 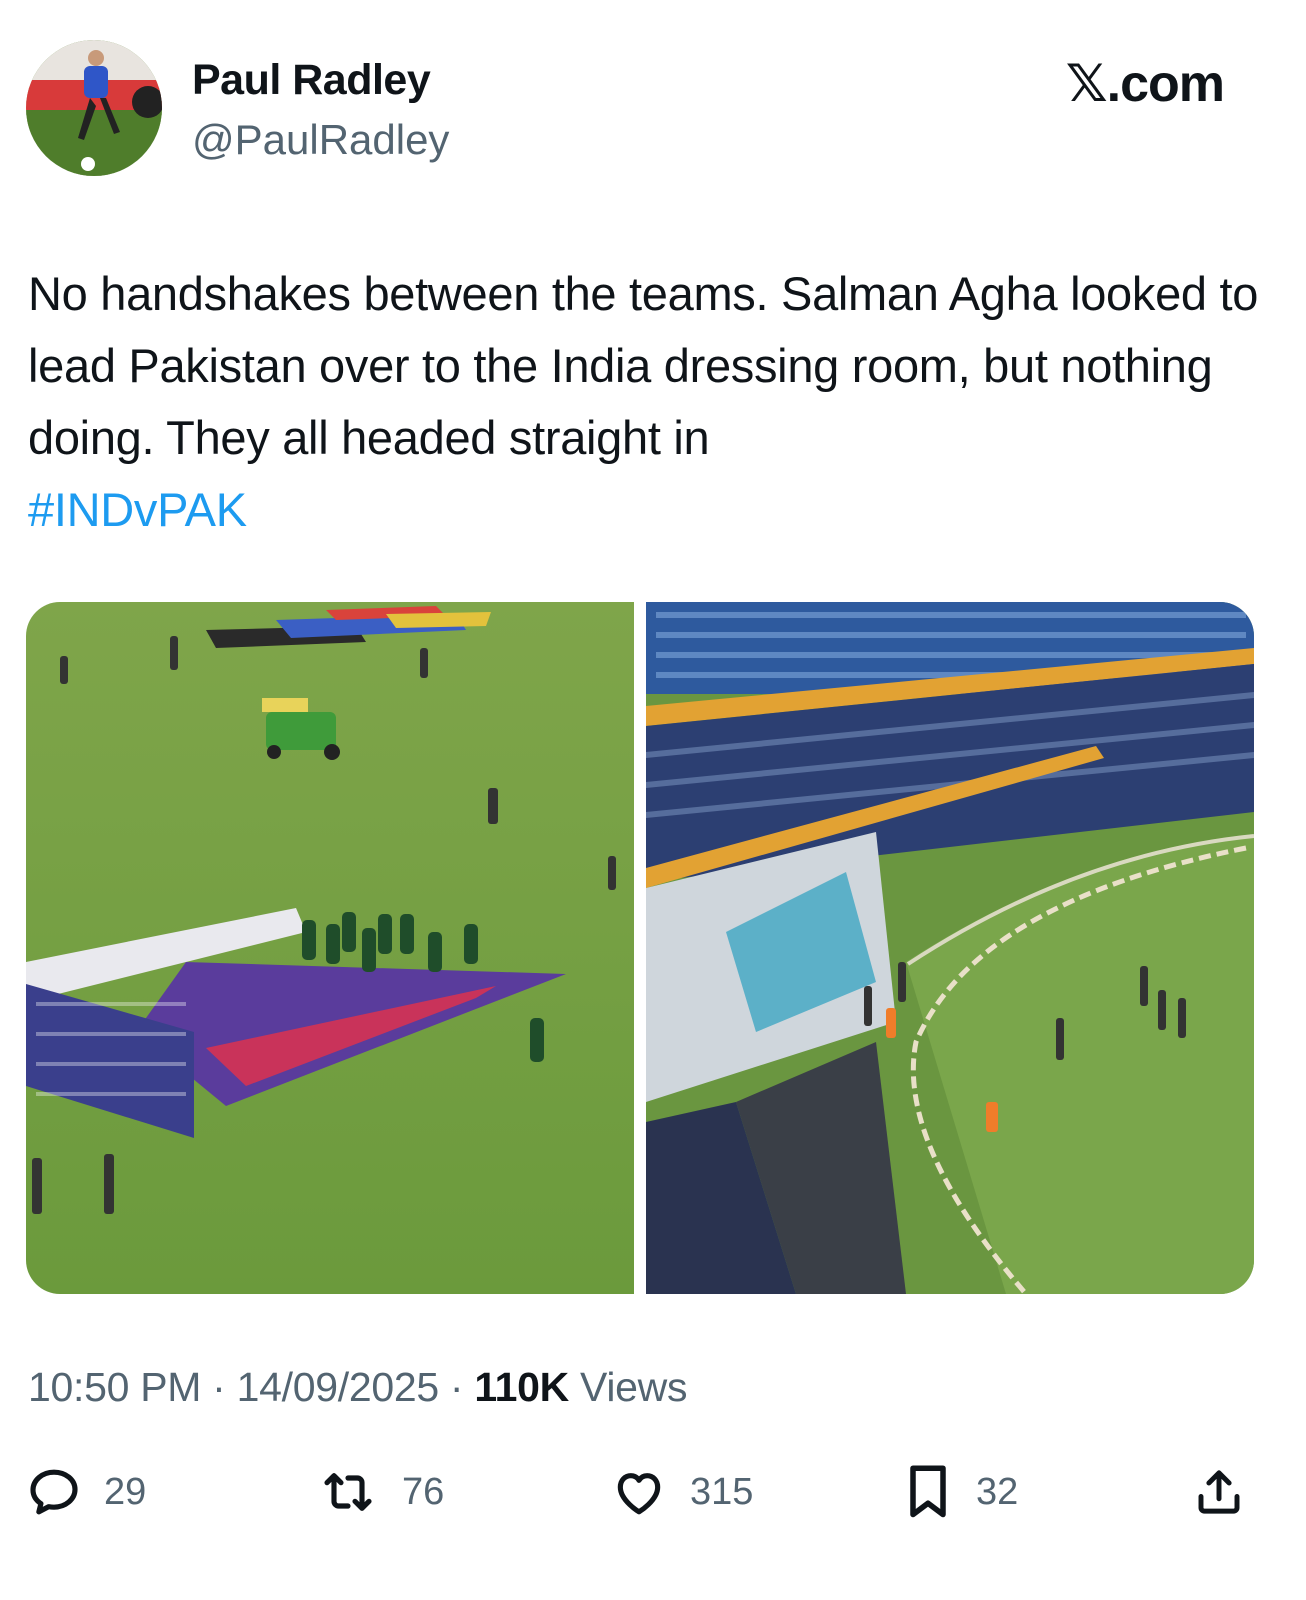 What do you see at coordinates (521, 1387) in the screenshot?
I see `views-count: 110K` at bounding box center [521, 1387].